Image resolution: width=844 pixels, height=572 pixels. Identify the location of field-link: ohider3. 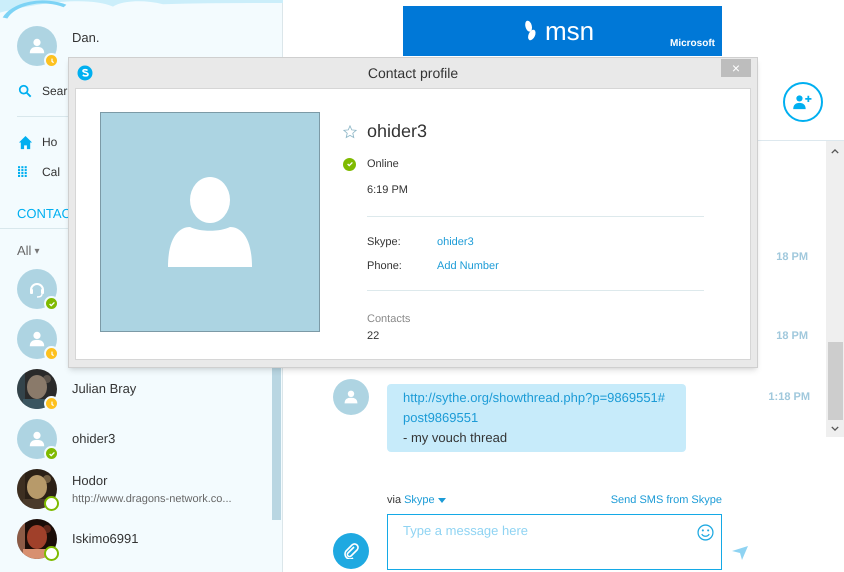
(455, 242).